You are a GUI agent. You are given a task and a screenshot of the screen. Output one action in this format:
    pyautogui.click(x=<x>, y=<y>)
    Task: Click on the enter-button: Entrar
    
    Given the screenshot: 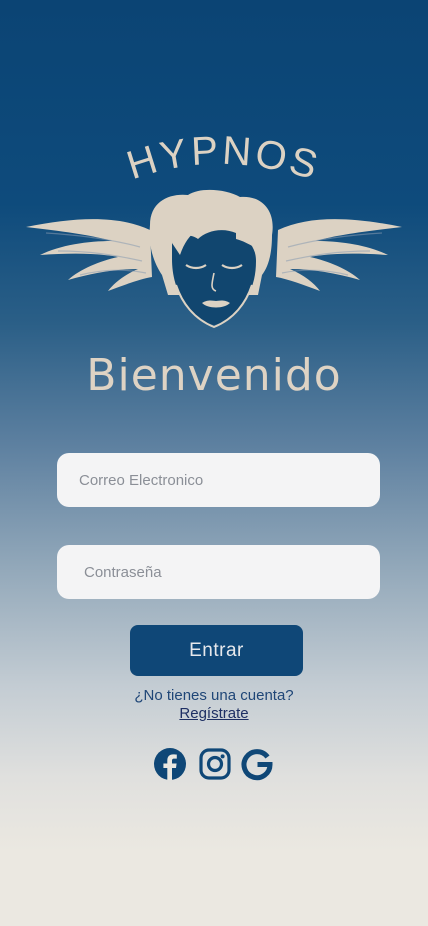 What is the action you would take?
    pyautogui.click(x=216, y=650)
    